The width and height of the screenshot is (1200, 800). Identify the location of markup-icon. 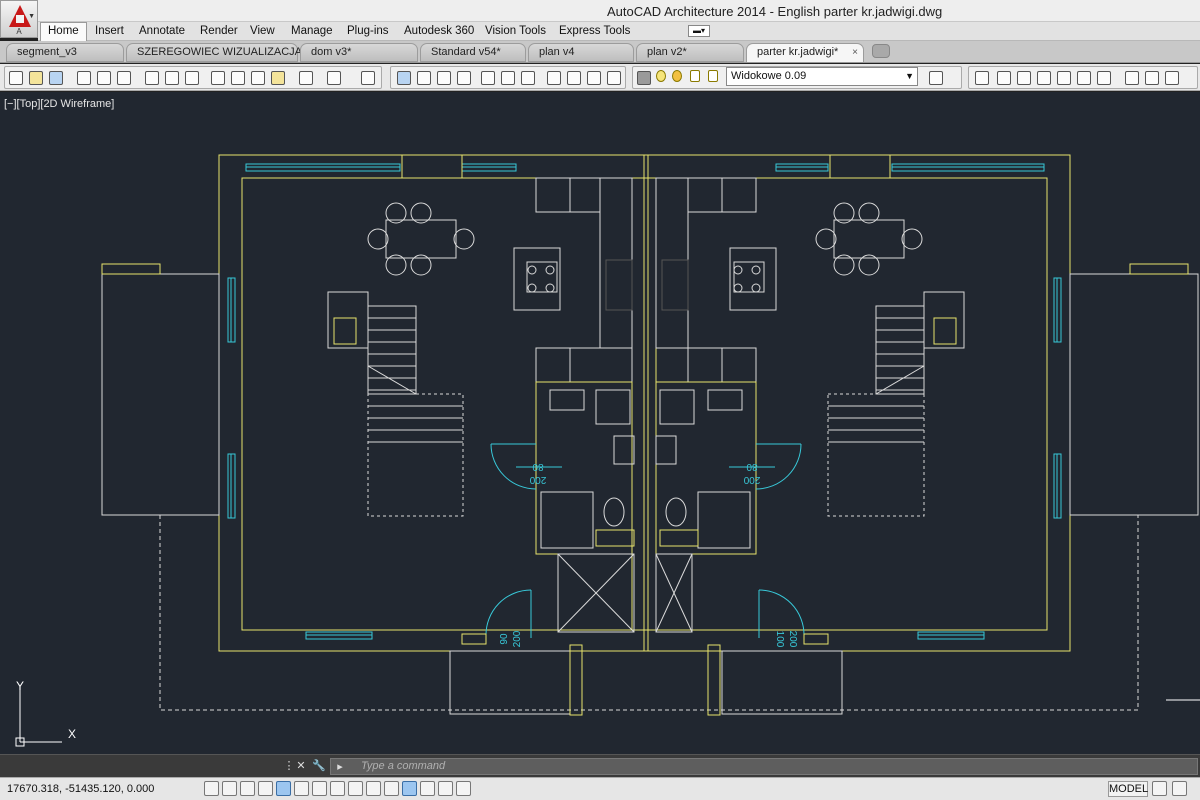
(508, 78).